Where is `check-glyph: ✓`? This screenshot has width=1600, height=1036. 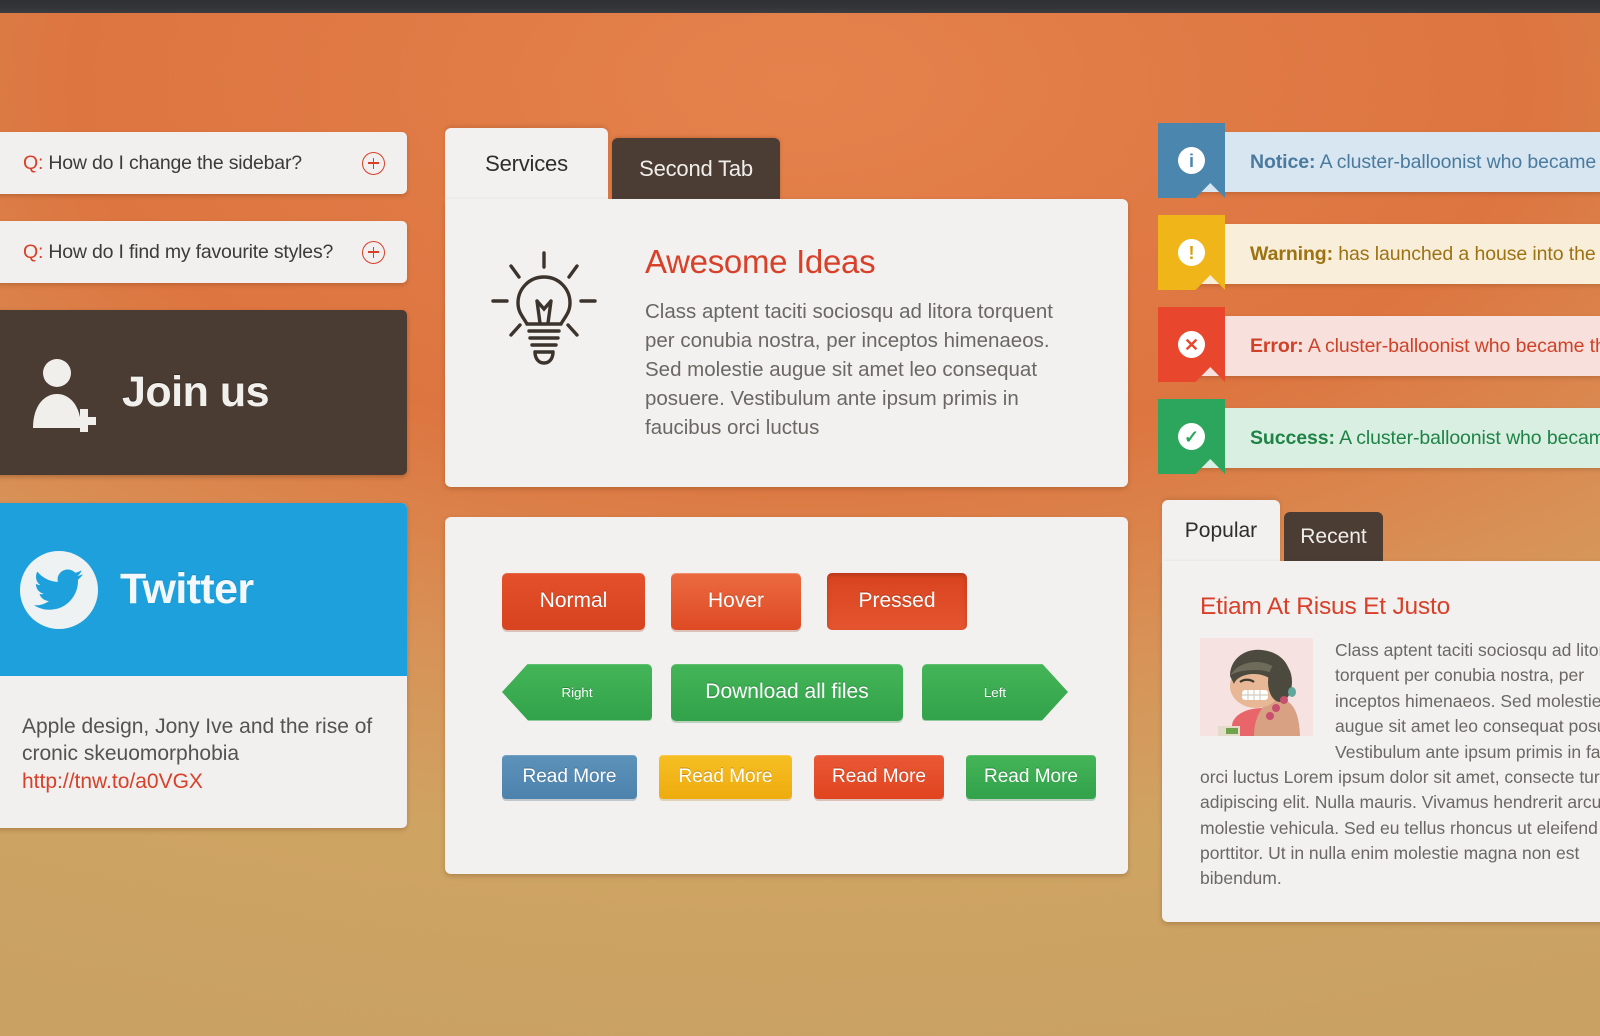
check-glyph: ✓ is located at coordinates (1191, 436).